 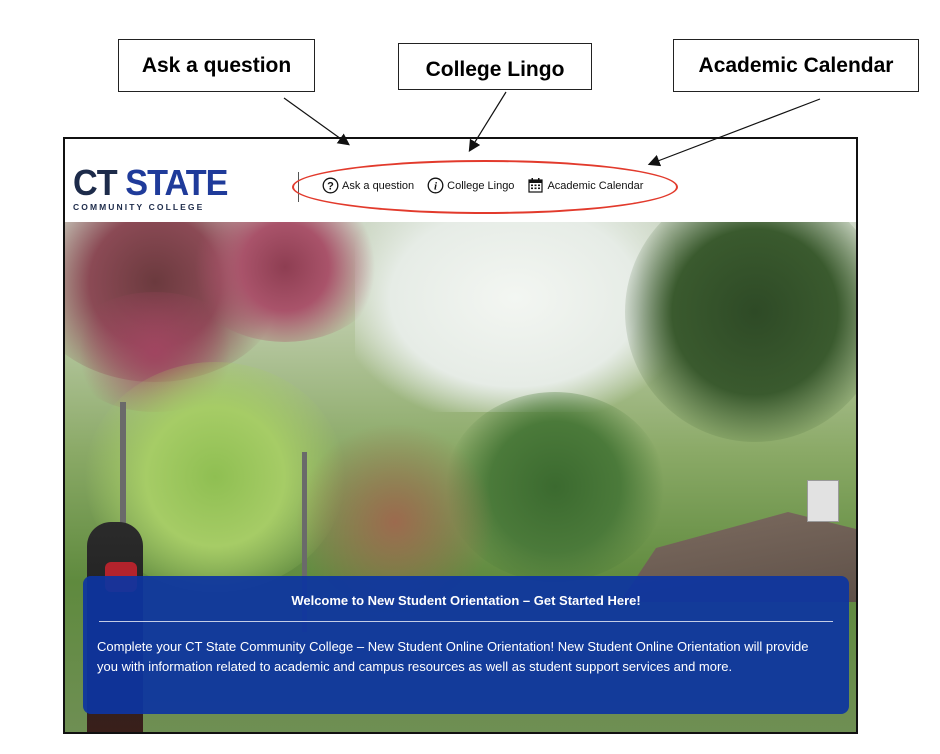 What do you see at coordinates (139, 207) in the screenshot?
I see `logo-subtitle: COMMUNITY COLLEGE` at bounding box center [139, 207].